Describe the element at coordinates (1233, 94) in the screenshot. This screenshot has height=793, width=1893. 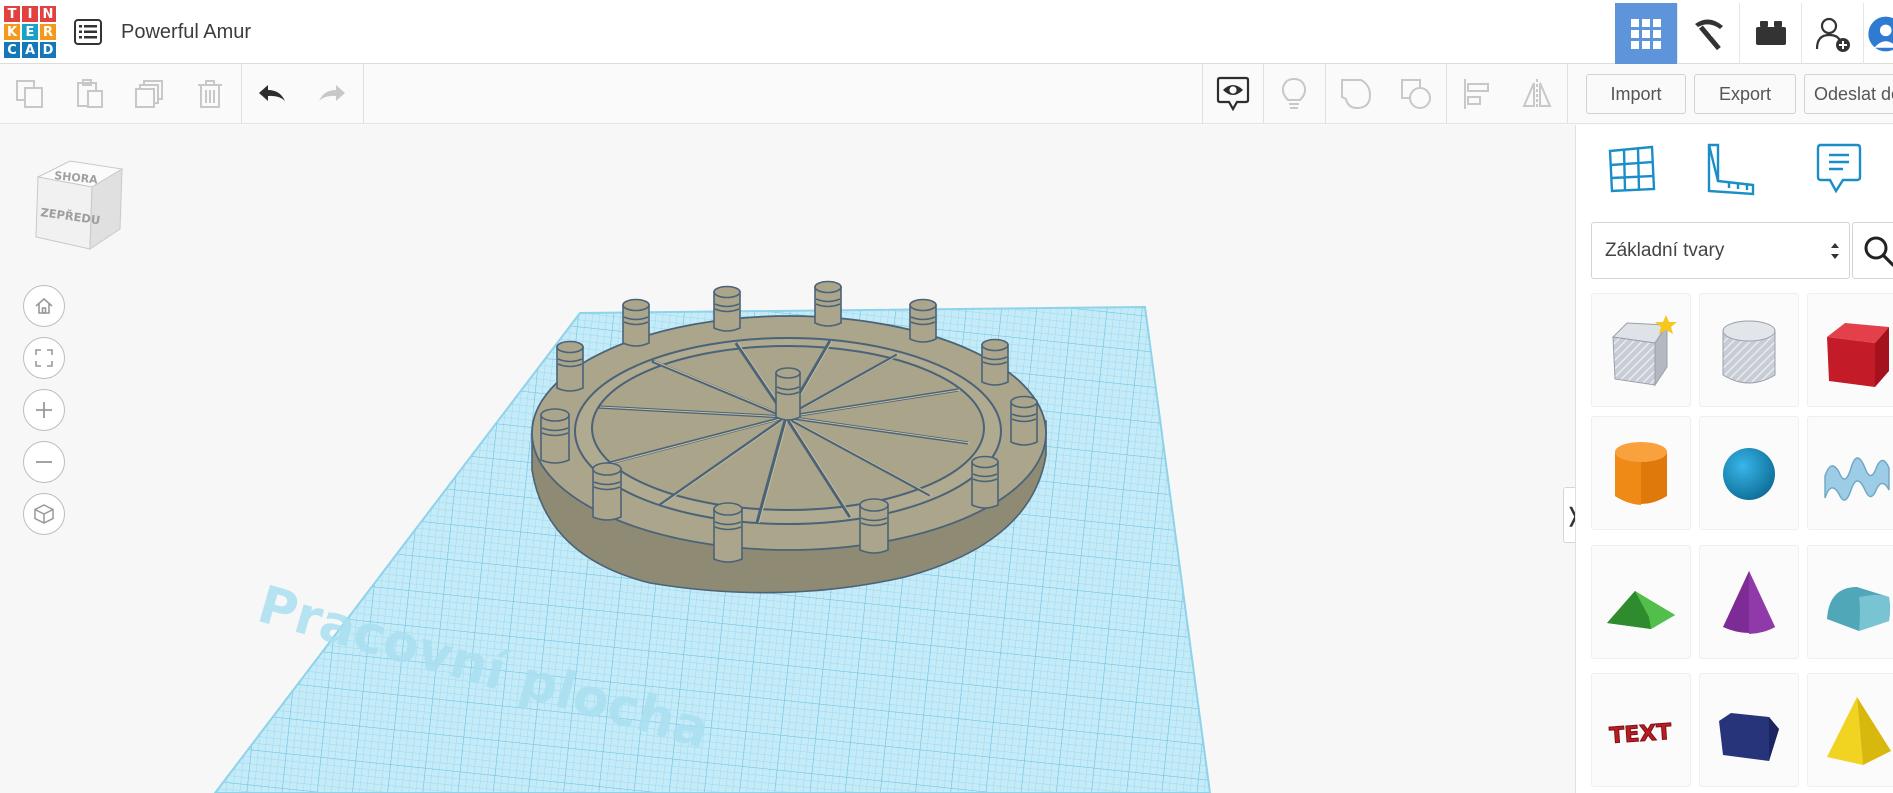
I see `notes-visibility-icon` at that location.